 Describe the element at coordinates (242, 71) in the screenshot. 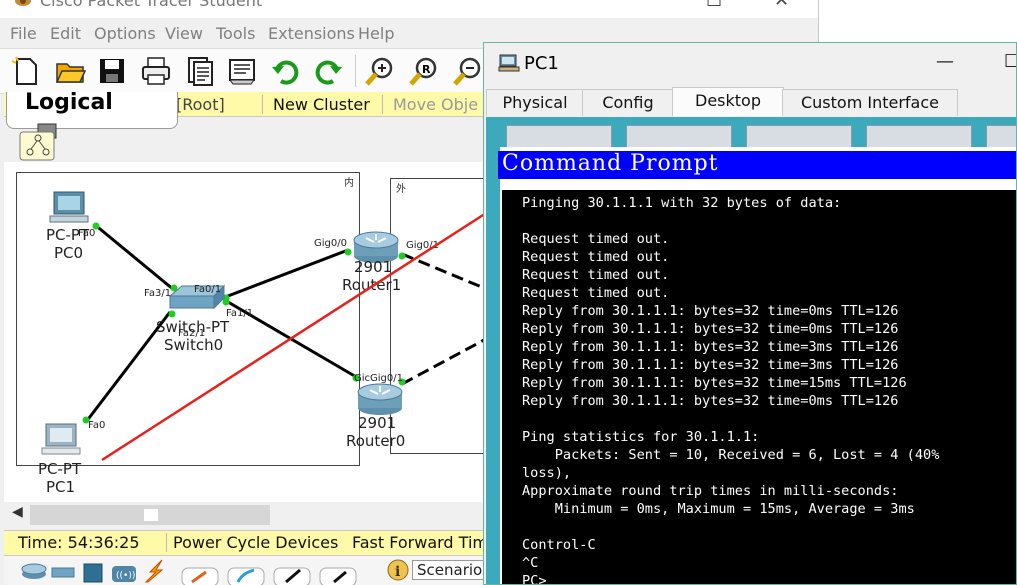

I see `notes-icon` at that location.